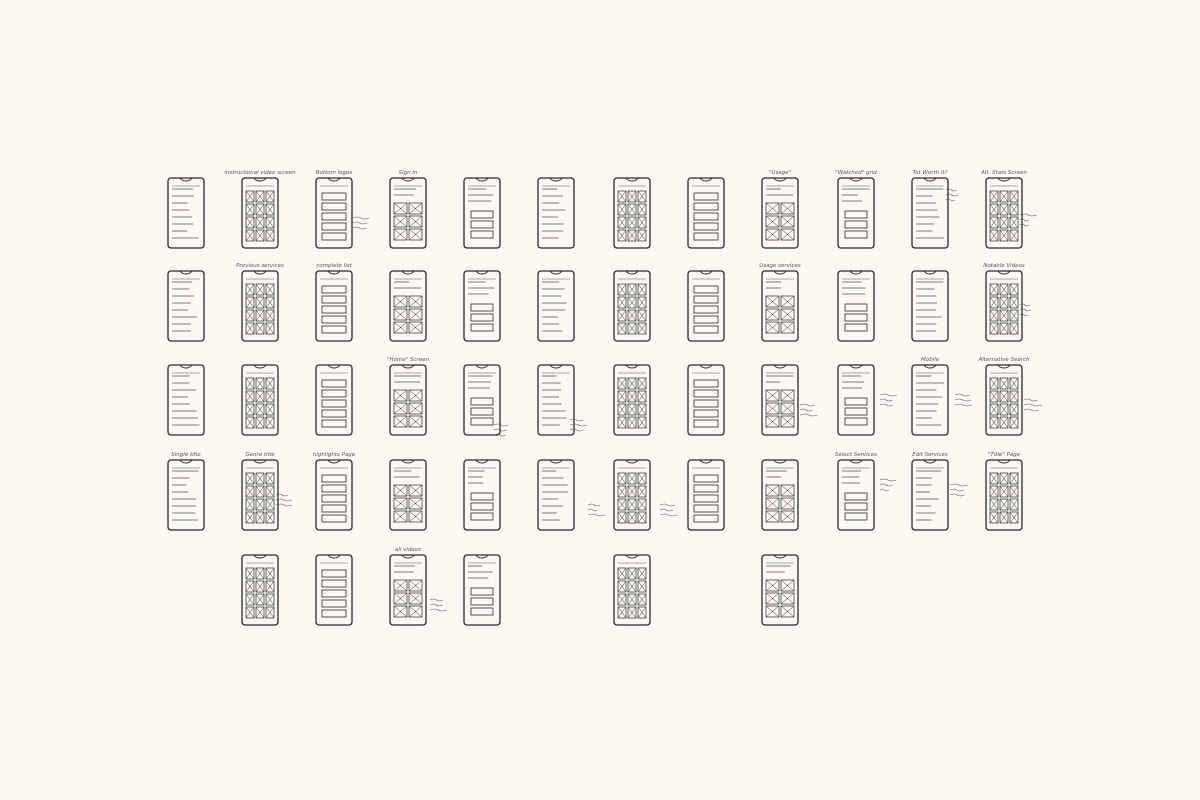 This screenshot has width=1200, height=800. What do you see at coordinates (1003, 360) in the screenshot?
I see `note-label: Alternative Search` at bounding box center [1003, 360].